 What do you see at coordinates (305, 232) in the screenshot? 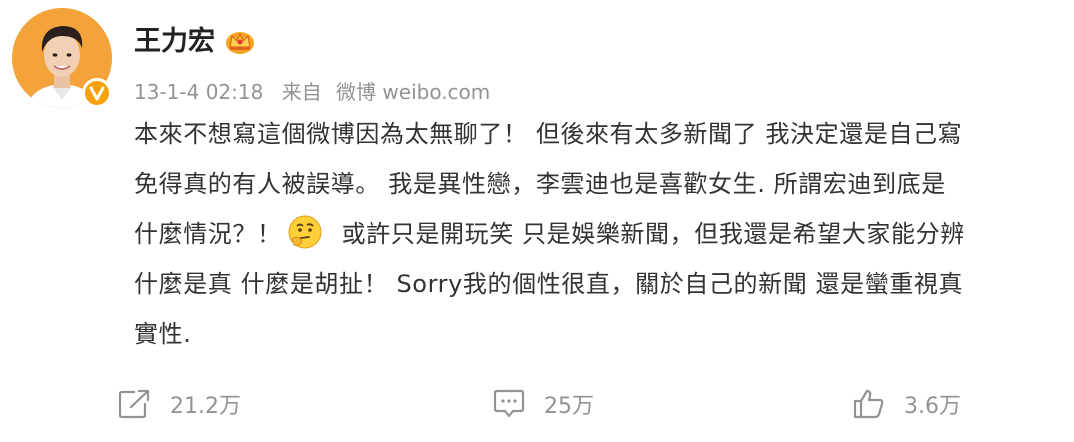
I see `thinking-emoji-icon` at bounding box center [305, 232].